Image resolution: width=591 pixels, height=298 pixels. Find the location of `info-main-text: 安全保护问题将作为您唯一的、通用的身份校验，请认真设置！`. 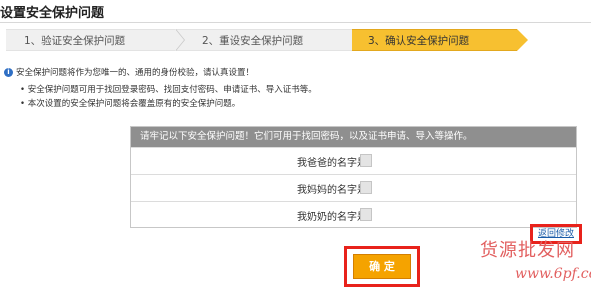

info-main-text: 安全保护问题将作为您唯一的、通用的身份校验，请认真设置！ is located at coordinates (135, 73).